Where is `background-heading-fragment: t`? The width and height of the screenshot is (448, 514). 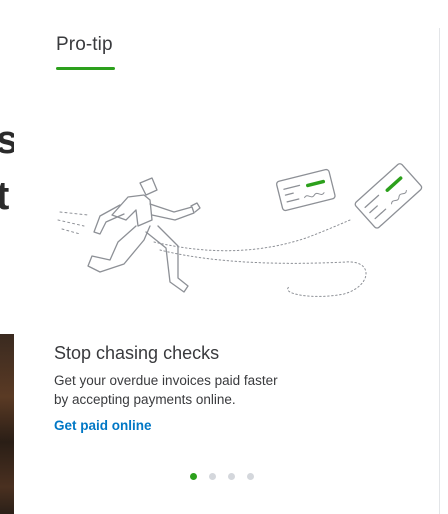
background-heading-fragment: t is located at coordinates (5, 196).